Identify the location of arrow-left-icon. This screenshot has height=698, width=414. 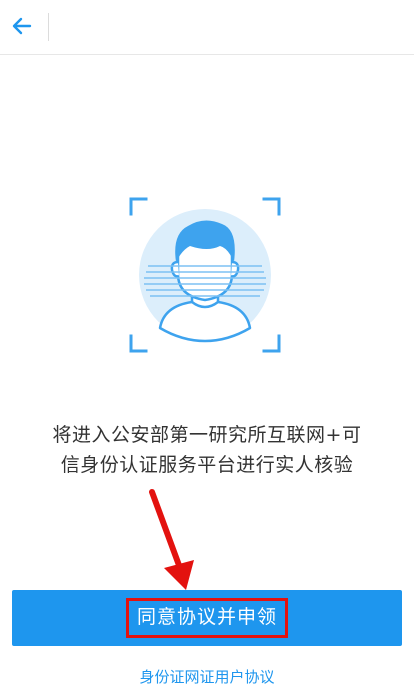
(22, 26).